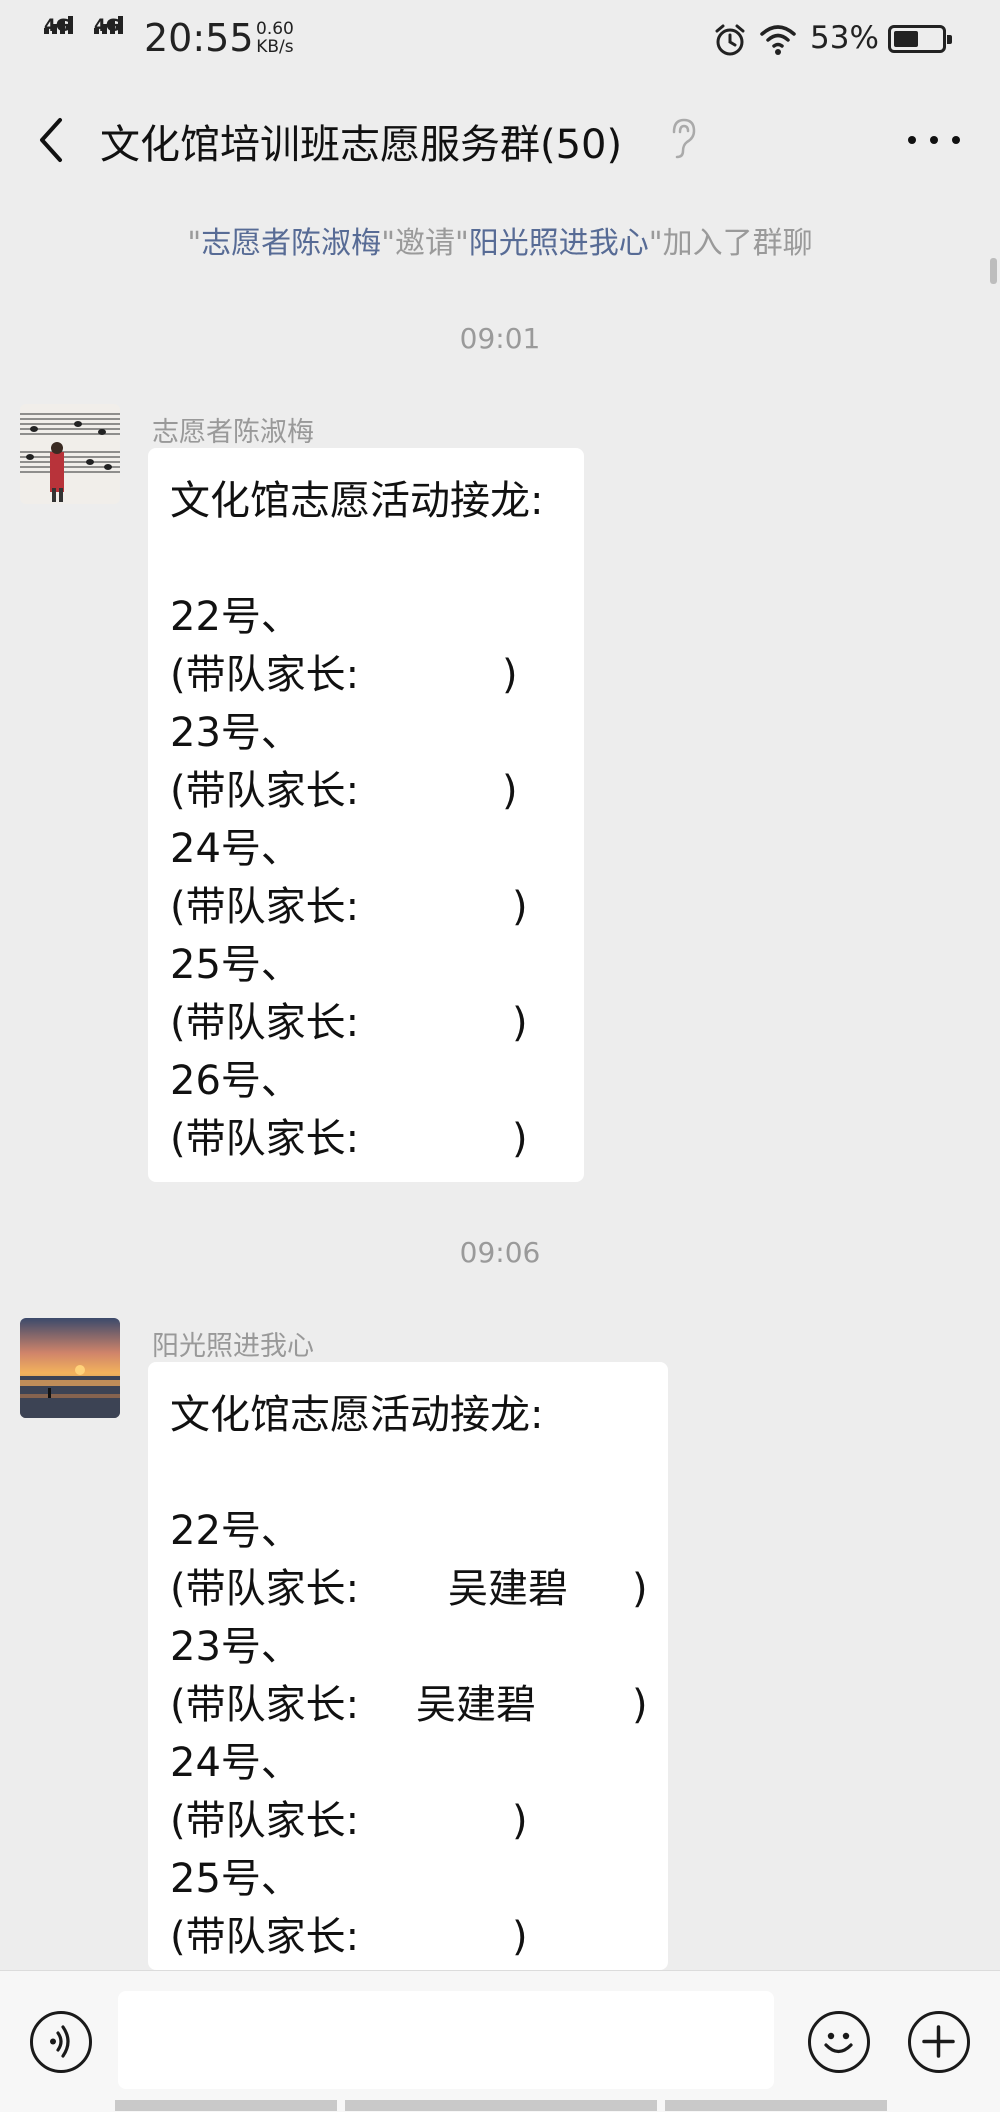 Image resolution: width=1000 pixels, height=2112 pixels. I want to click on voice-glyph, so click(60, 2041).